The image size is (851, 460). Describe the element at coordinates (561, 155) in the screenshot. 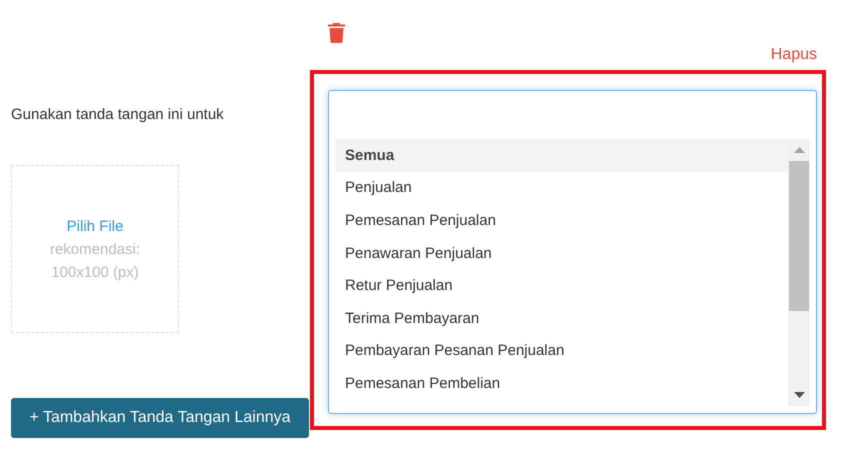

I see `dropdown-option: Semua` at that location.